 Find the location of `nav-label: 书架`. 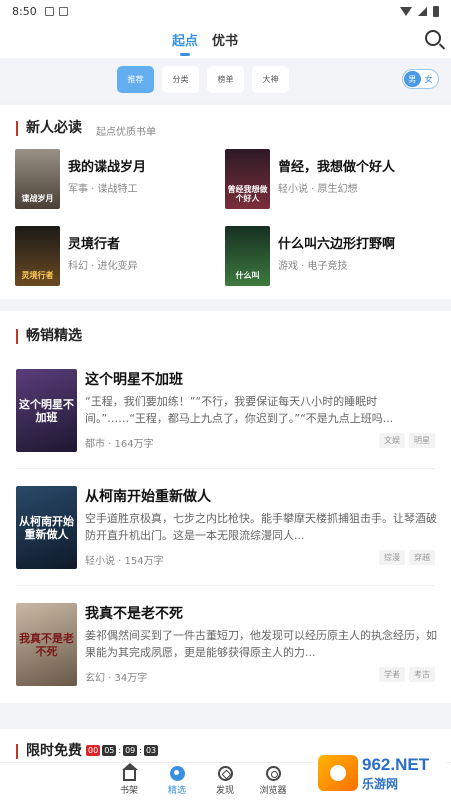

nav-label: 书架 is located at coordinates (128, 791).